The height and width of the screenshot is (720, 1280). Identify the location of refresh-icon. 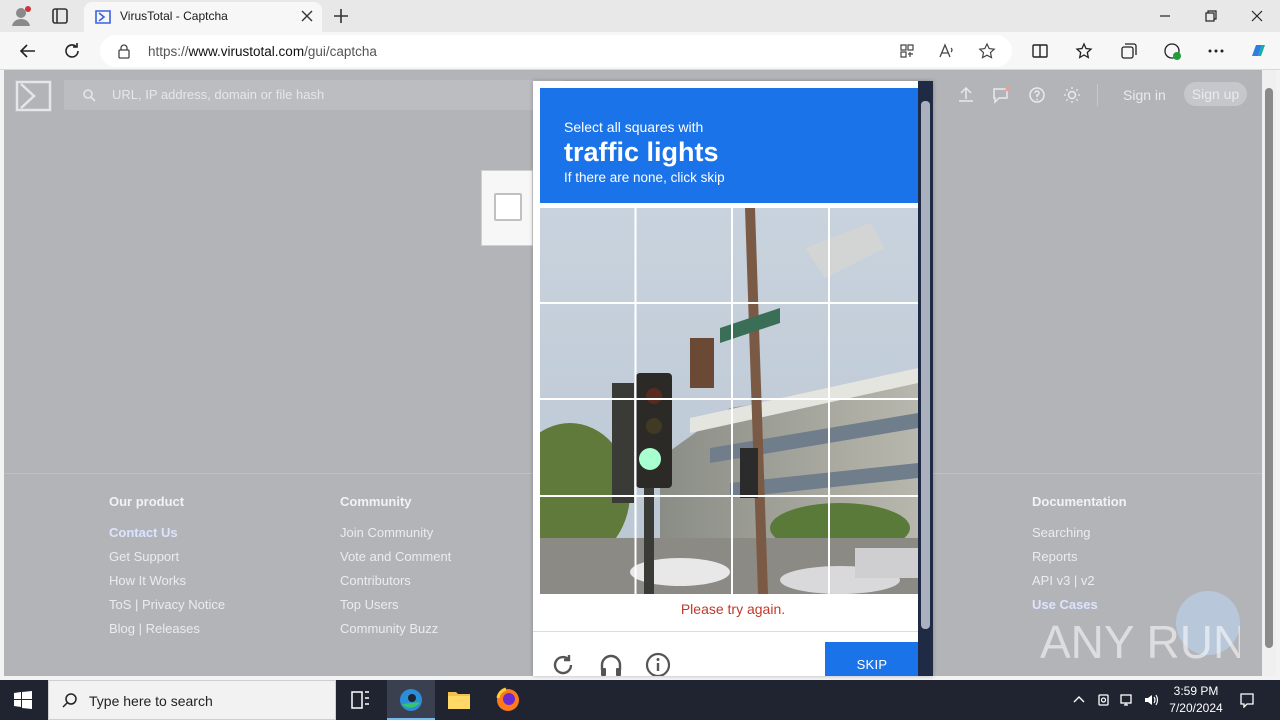
(72, 51).